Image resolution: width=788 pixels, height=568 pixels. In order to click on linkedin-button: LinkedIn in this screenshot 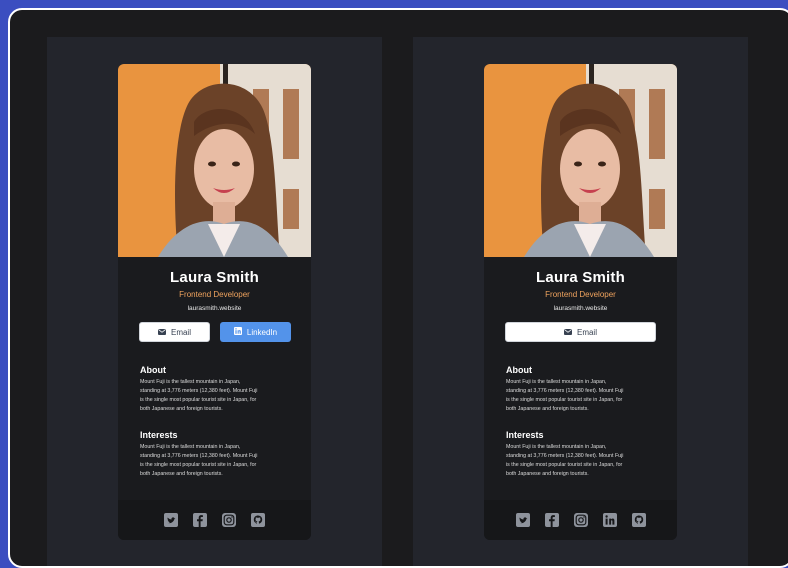, I will do `click(255, 332)`.